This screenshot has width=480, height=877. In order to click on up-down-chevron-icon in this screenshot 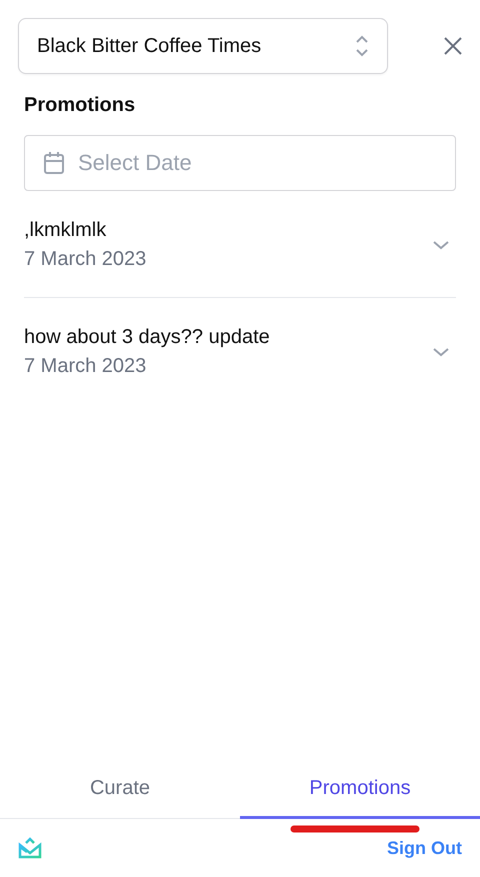, I will do `click(362, 46)`.